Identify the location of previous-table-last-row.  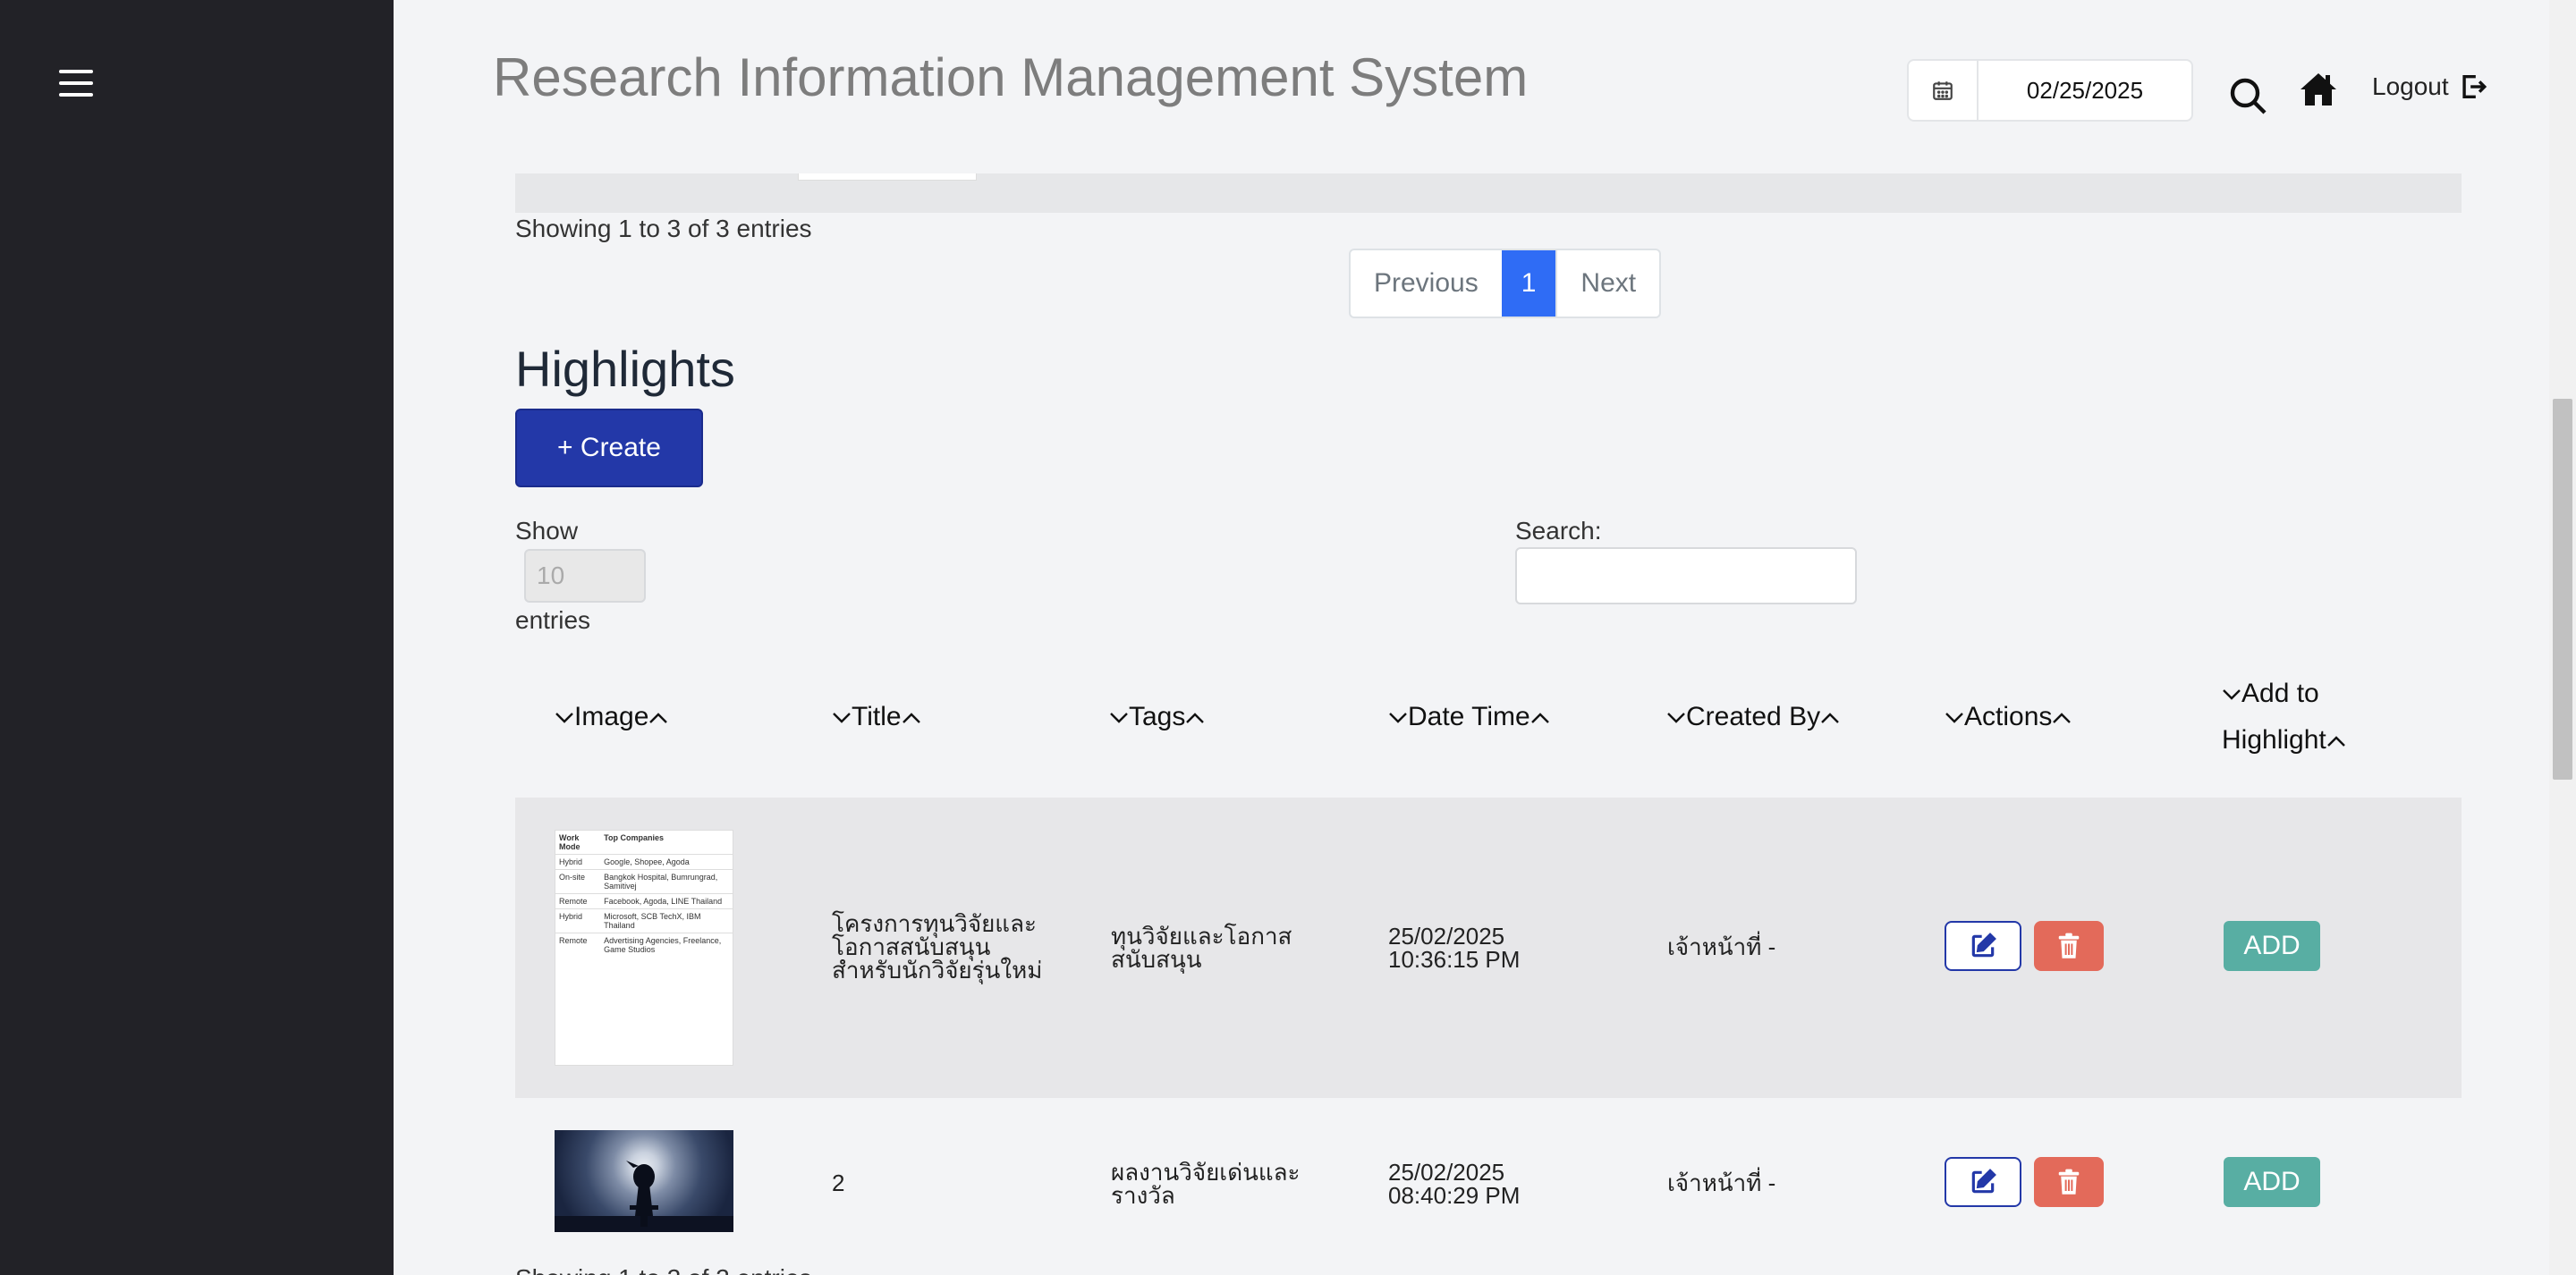
(1488, 193).